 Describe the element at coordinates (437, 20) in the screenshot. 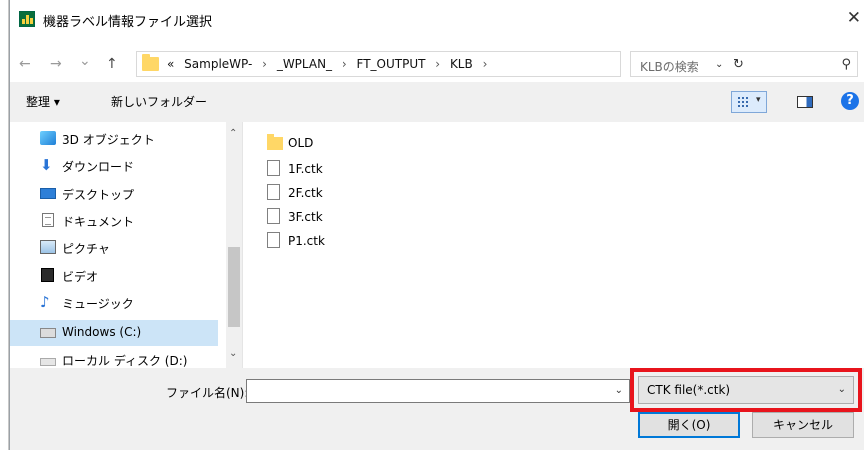

I see `title-bar: 機器ラベル情報ファイル選択 ✕` at that location.